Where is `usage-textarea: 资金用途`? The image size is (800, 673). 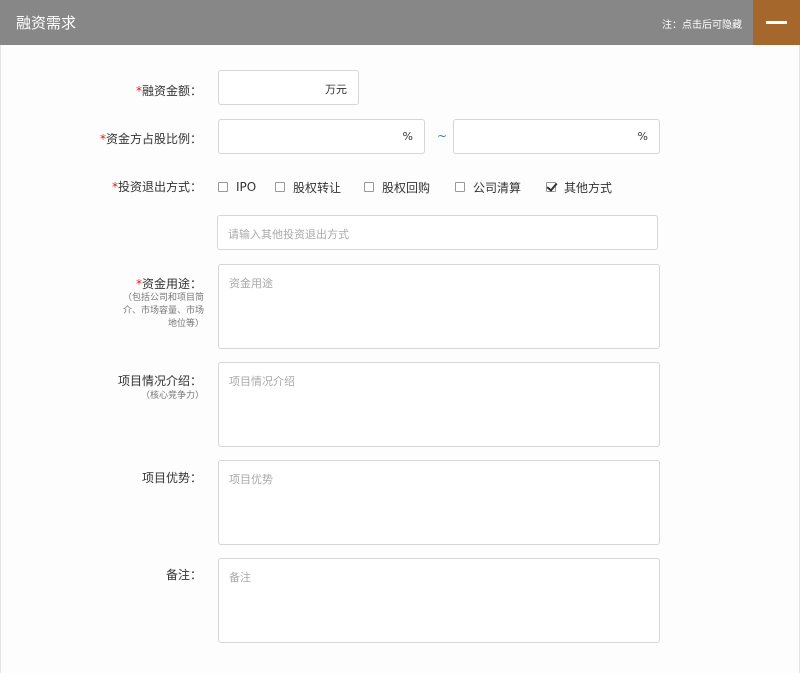 usage-textarea: 资金用途 is located at coordinates (439, 306).